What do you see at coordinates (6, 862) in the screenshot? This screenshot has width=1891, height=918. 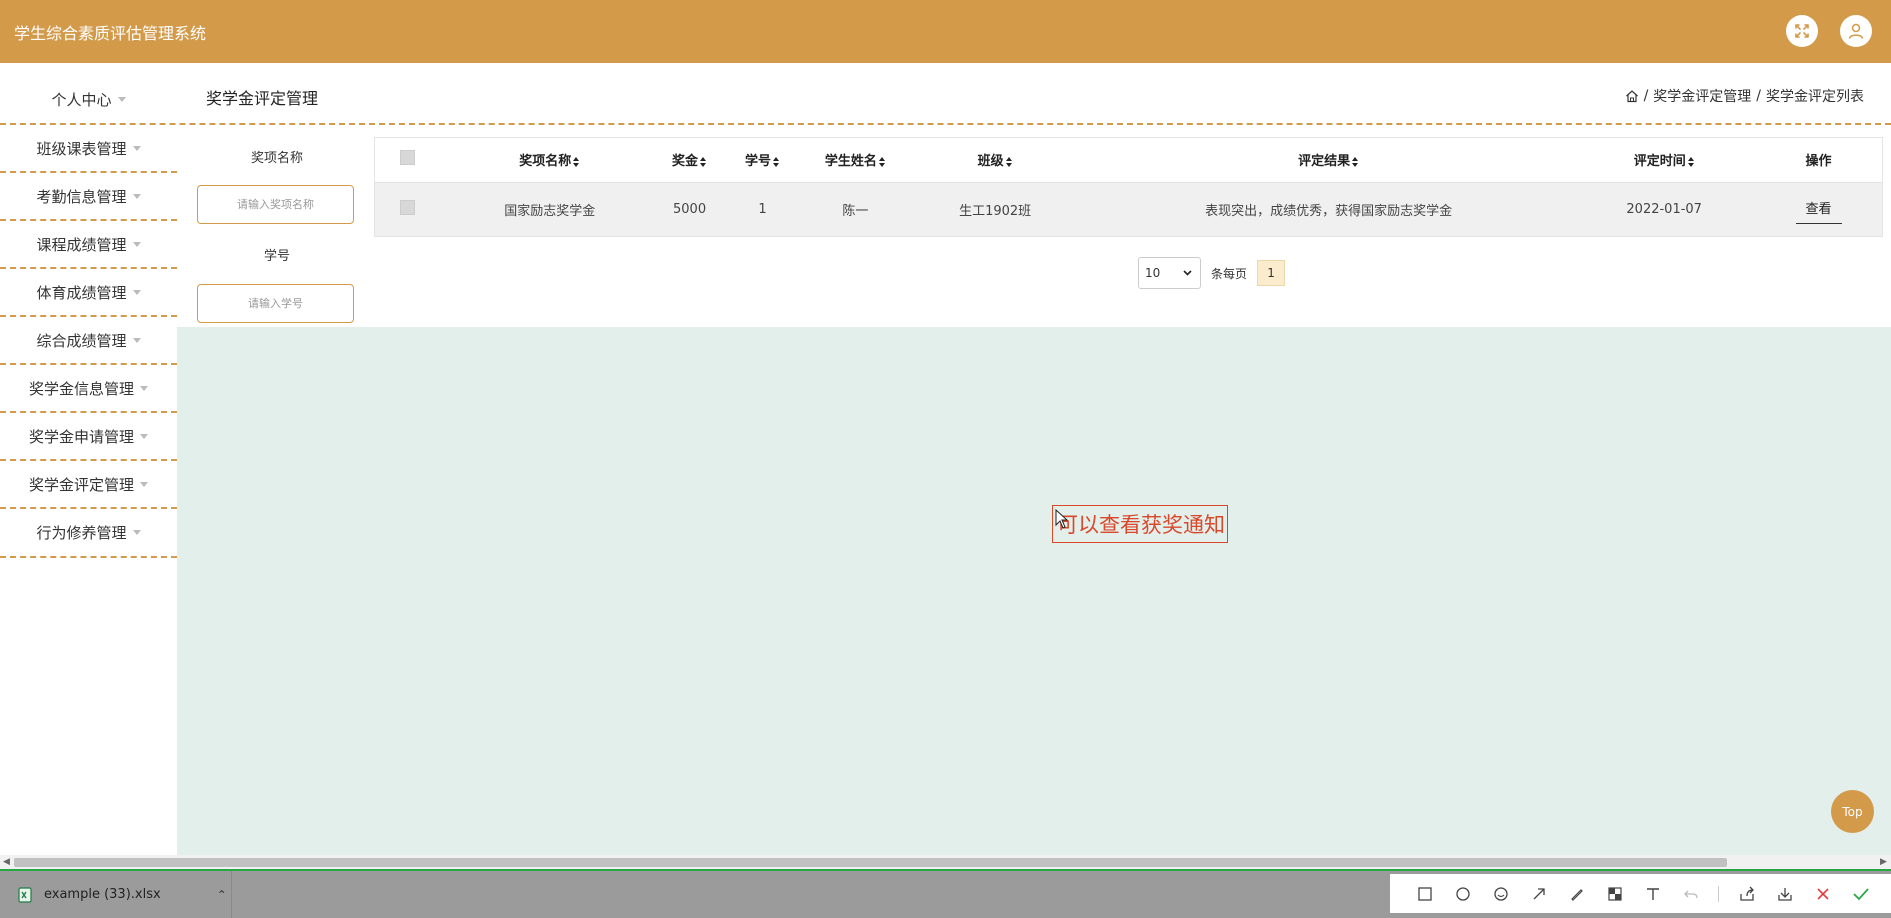 I see `scroll-left-icon: ◀` at bounding box center [6, 862].